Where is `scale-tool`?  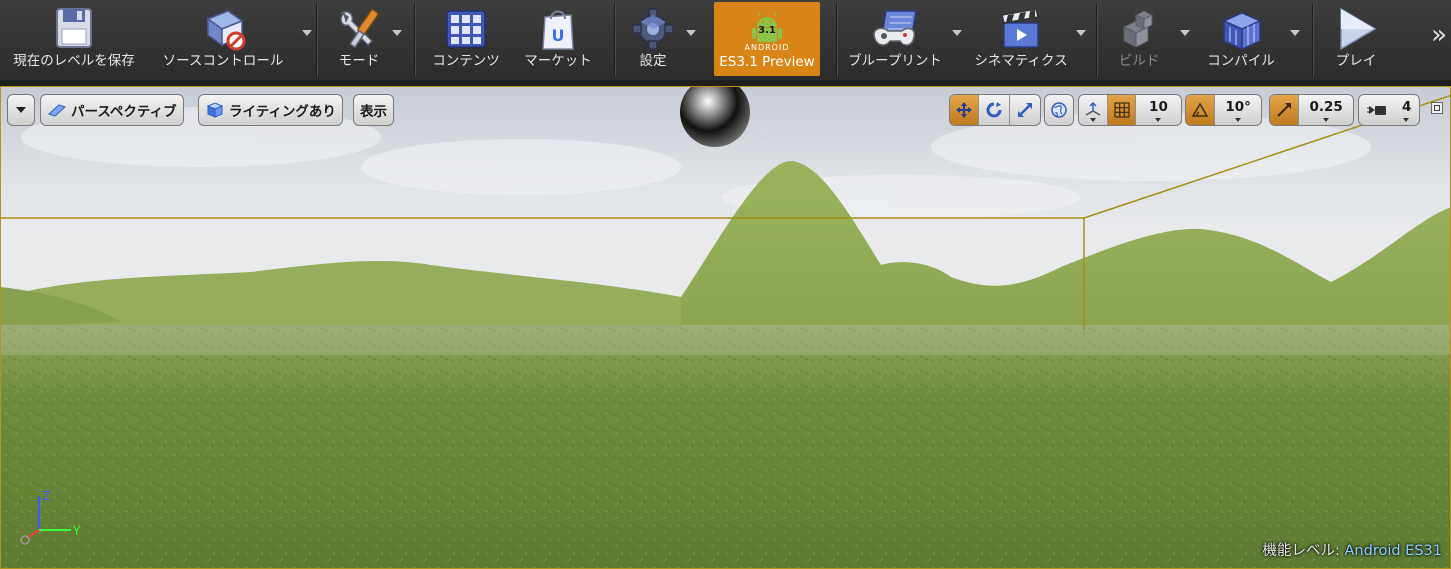 scale-tool is located at coordinates (1025, 110).